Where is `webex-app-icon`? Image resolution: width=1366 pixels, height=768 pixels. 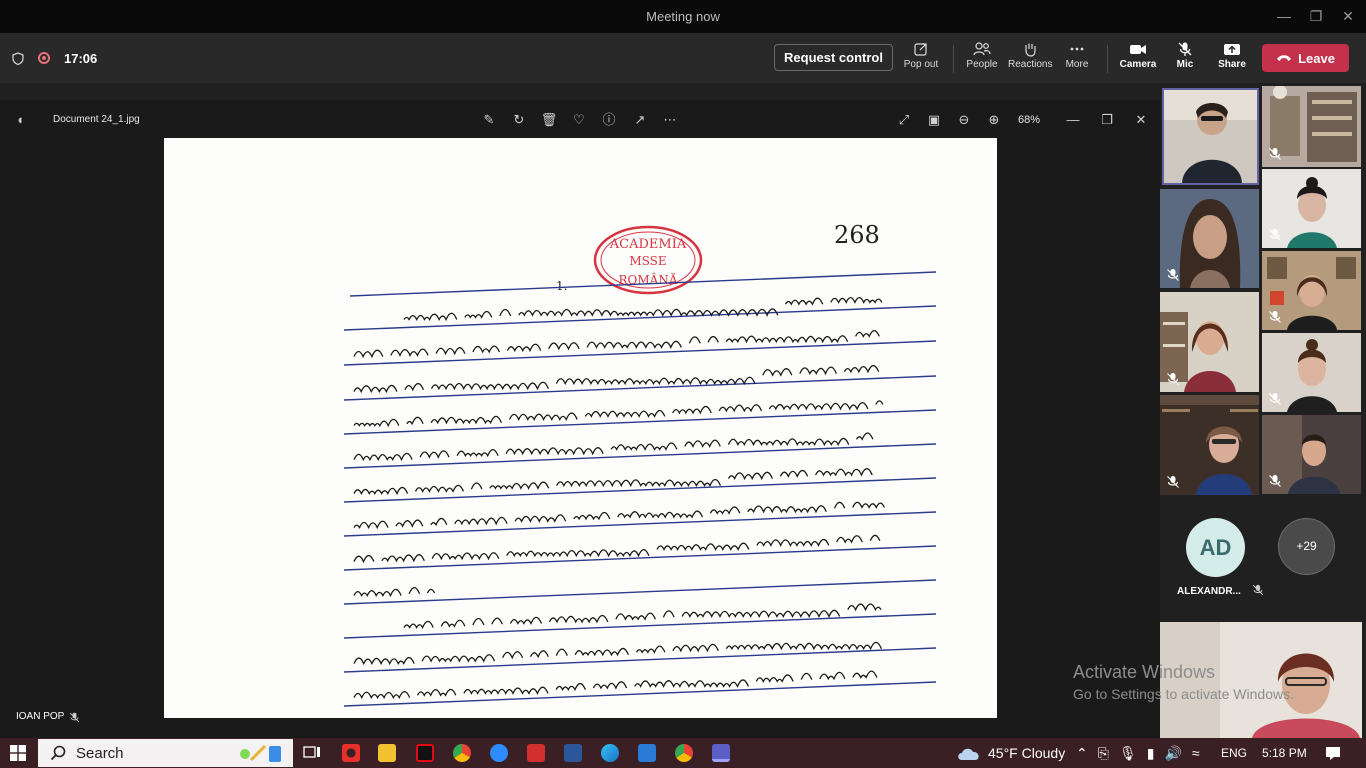 webex-app-icon is located at coordinates (647, 753).